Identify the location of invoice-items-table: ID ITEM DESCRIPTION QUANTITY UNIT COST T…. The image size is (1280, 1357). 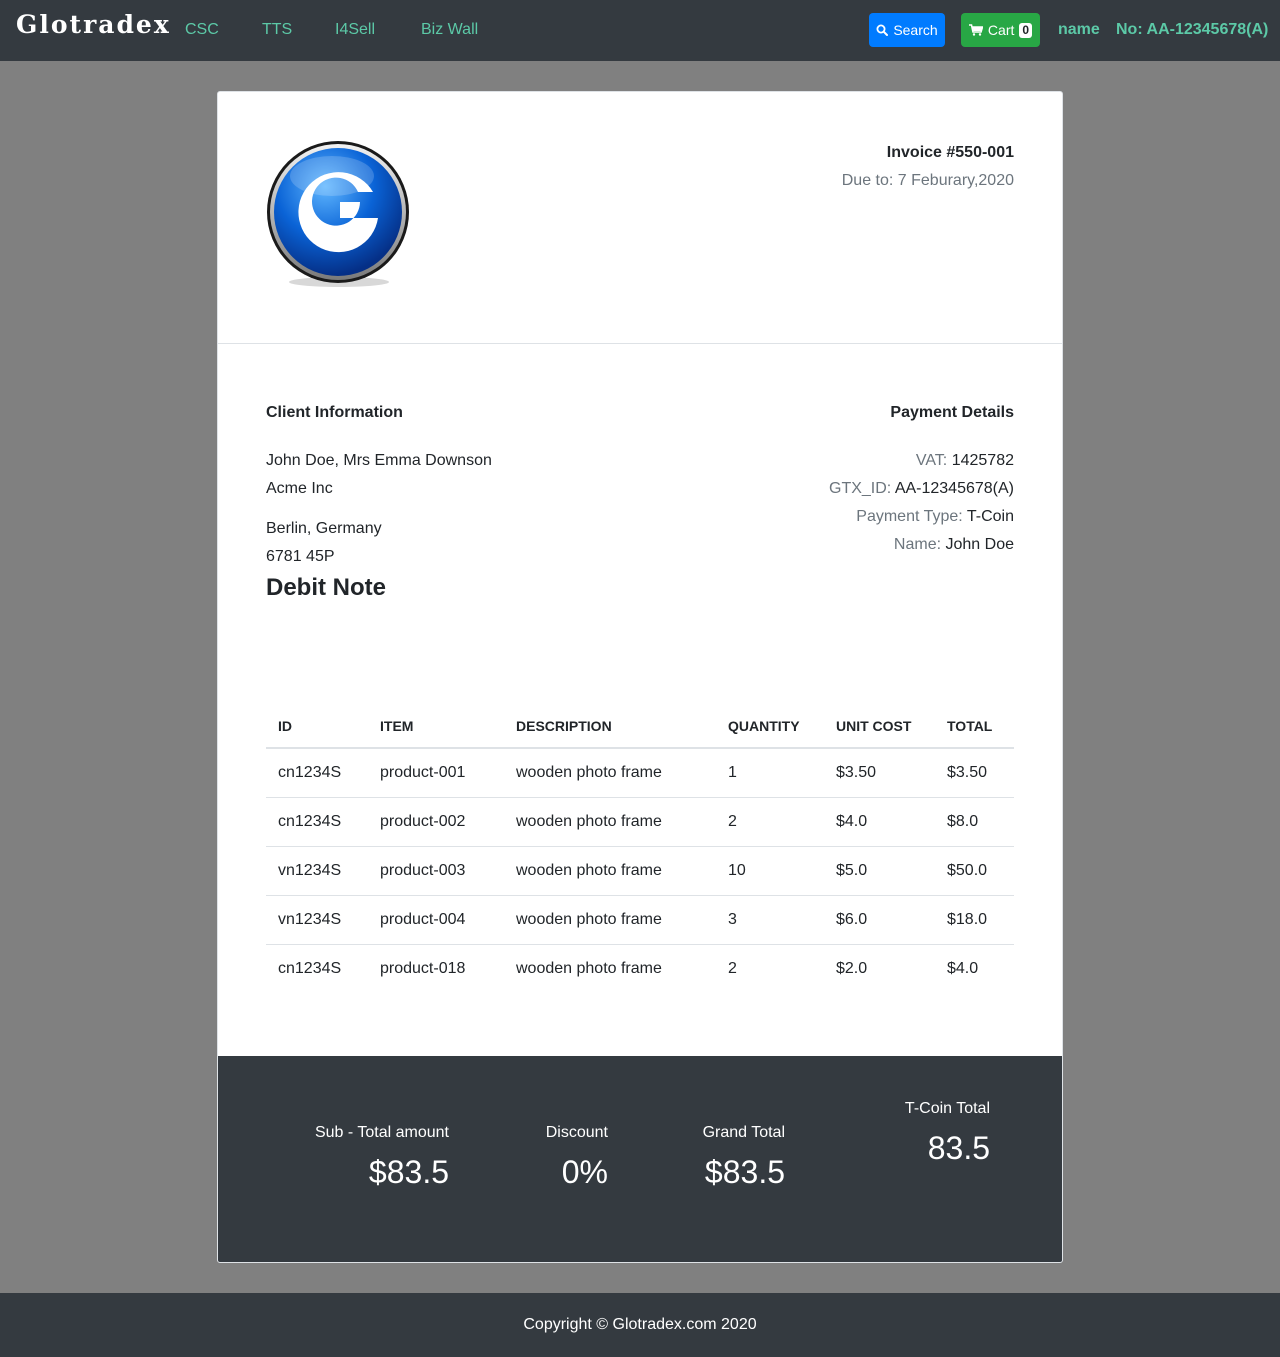
(640, 848).